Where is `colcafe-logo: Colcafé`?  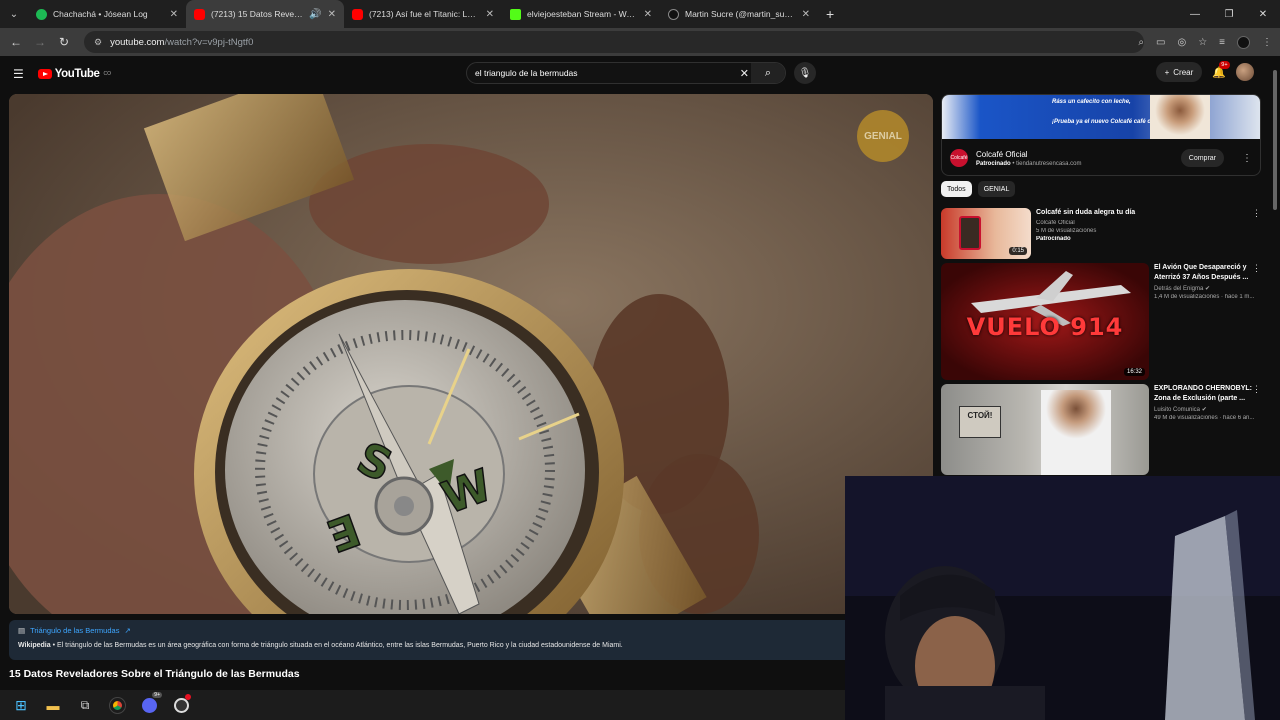
colcafe-logo: Colcafé is located at coordinates (959, 158).